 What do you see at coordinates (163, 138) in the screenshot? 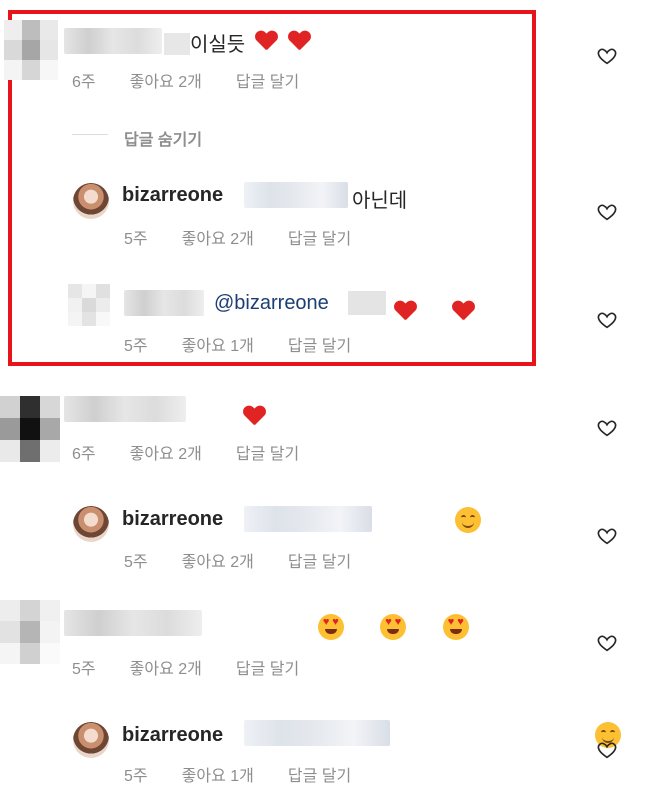
I see `hide-replies-button: 답글 숨기기` at bounding box center [163, 138].